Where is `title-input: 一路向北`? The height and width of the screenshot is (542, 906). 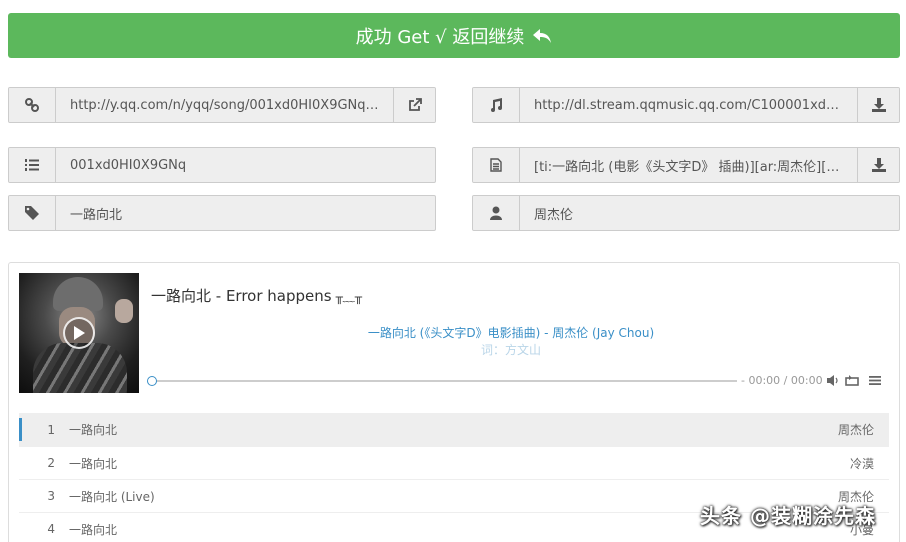
title-input: 一路向北 is located at coordinates (245, 213).